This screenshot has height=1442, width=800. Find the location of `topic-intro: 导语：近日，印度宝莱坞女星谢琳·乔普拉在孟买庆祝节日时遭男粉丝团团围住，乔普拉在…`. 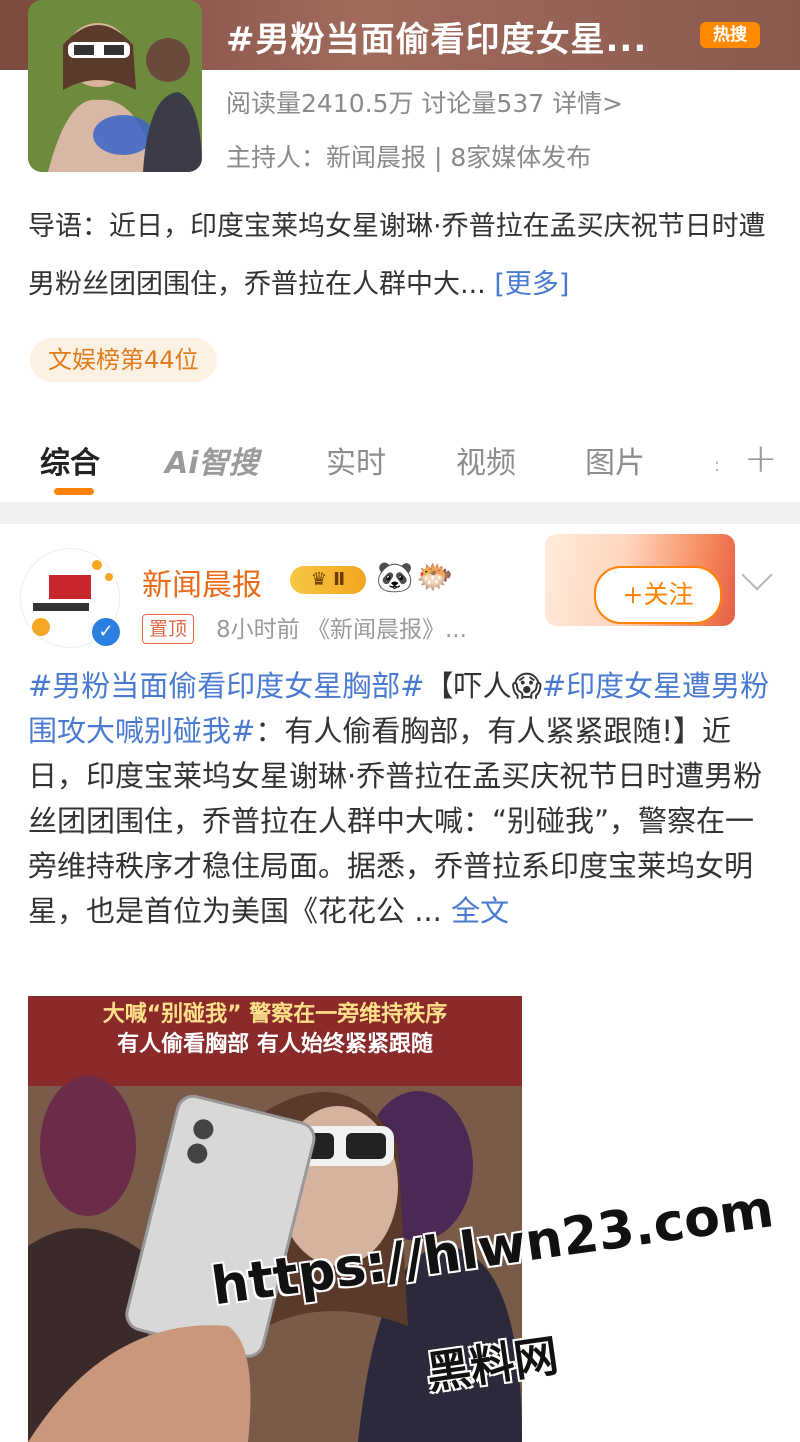

topic-intro: 导语：近日，印度宝莱坞女星谢琳·乔普拉在孟买庆祝节日时遭男粉丝团团围住，乔普拉在… is located at coordinates (403, 256).